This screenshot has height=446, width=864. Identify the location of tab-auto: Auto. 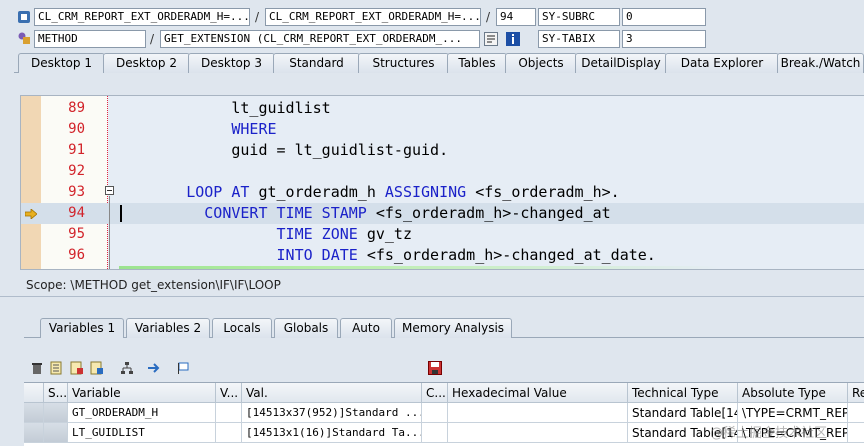
(366, 328).